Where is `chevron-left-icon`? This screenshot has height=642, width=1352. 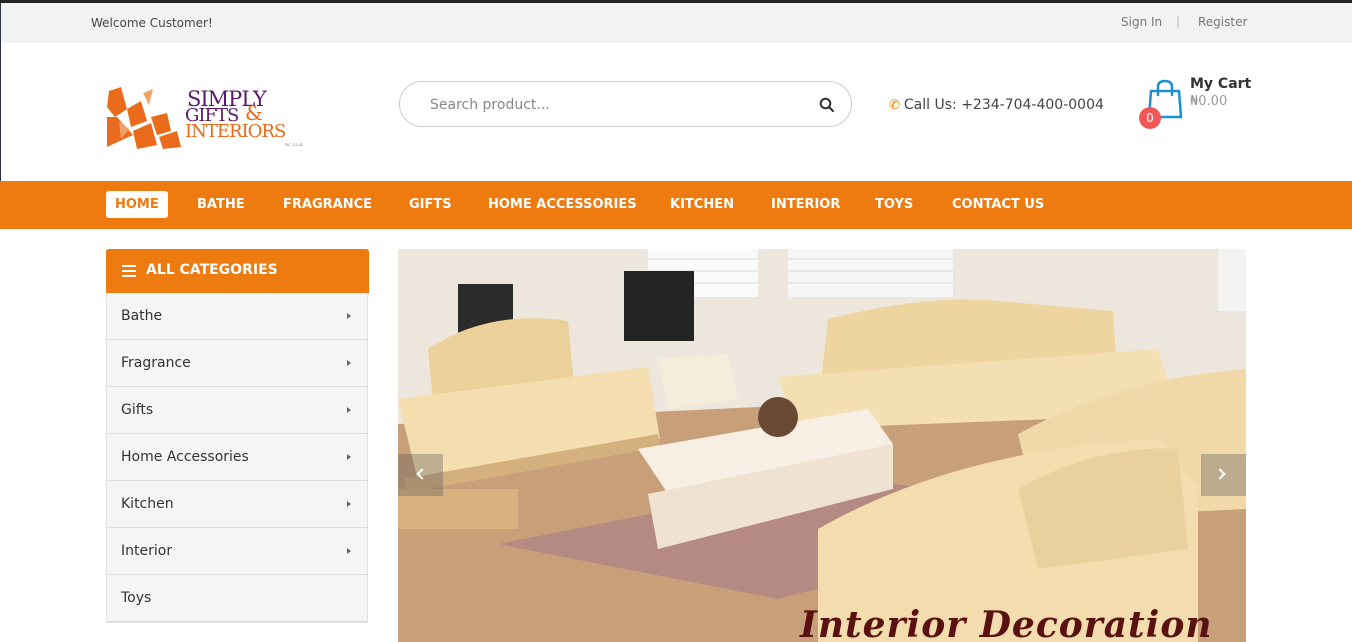
chevron-left-icon is located at coordinates (422, 474).